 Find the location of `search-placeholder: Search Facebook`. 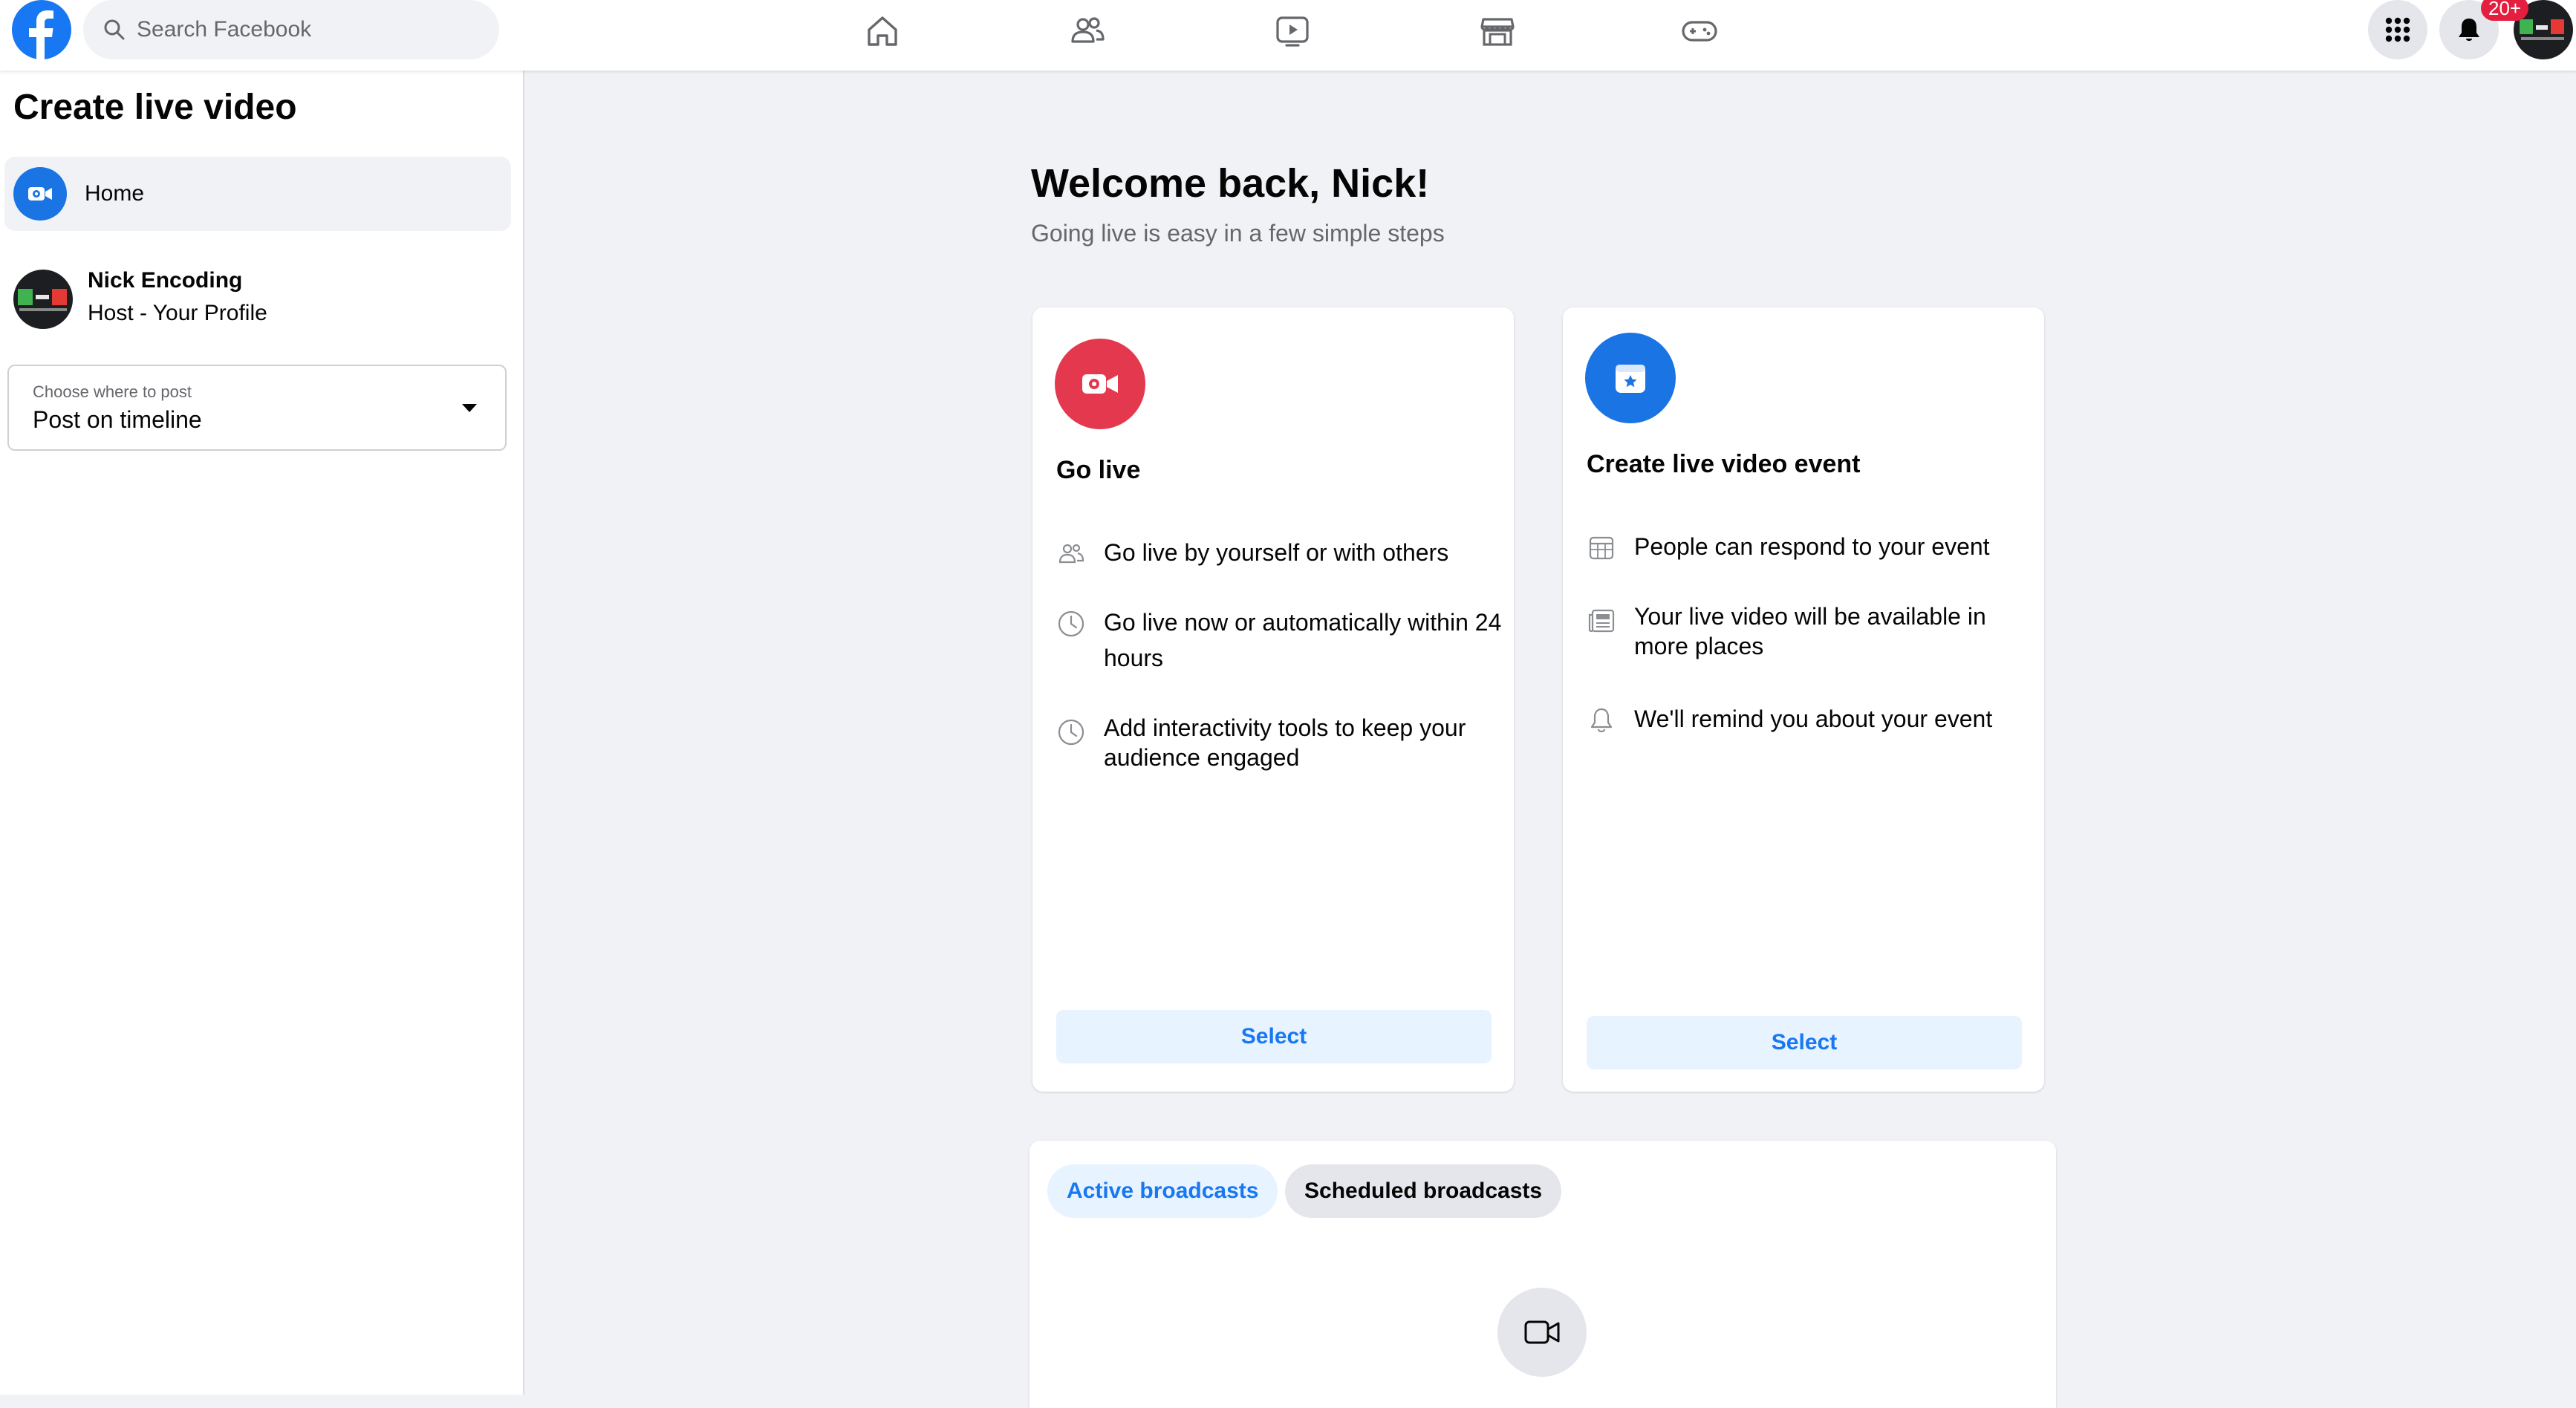

search-placeholder: Search Facebook is located at coordinates (224, 30).